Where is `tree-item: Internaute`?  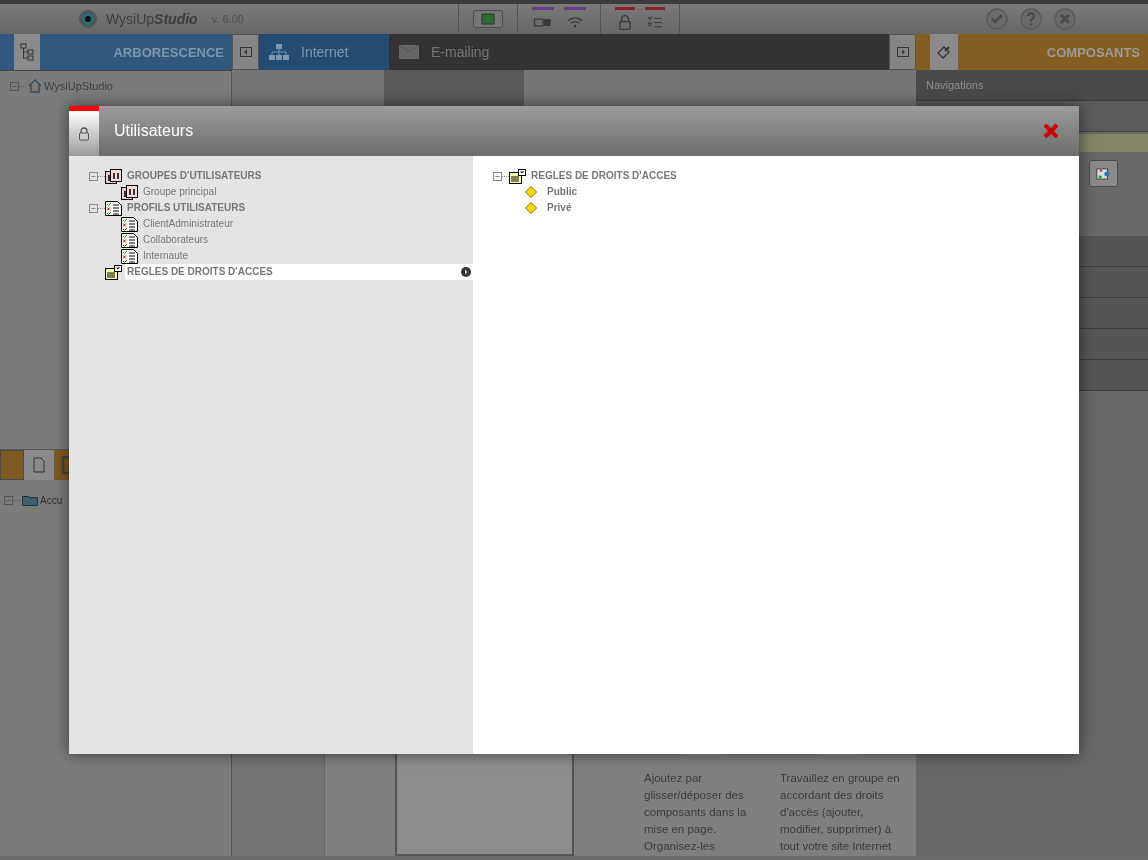 tree-item: Internaute is located at coordinates (166, 256).